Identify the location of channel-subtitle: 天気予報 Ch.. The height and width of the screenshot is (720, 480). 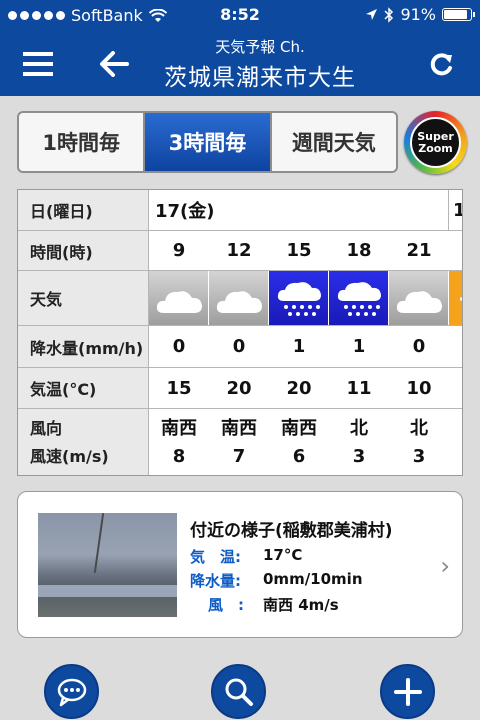
(260, 47).